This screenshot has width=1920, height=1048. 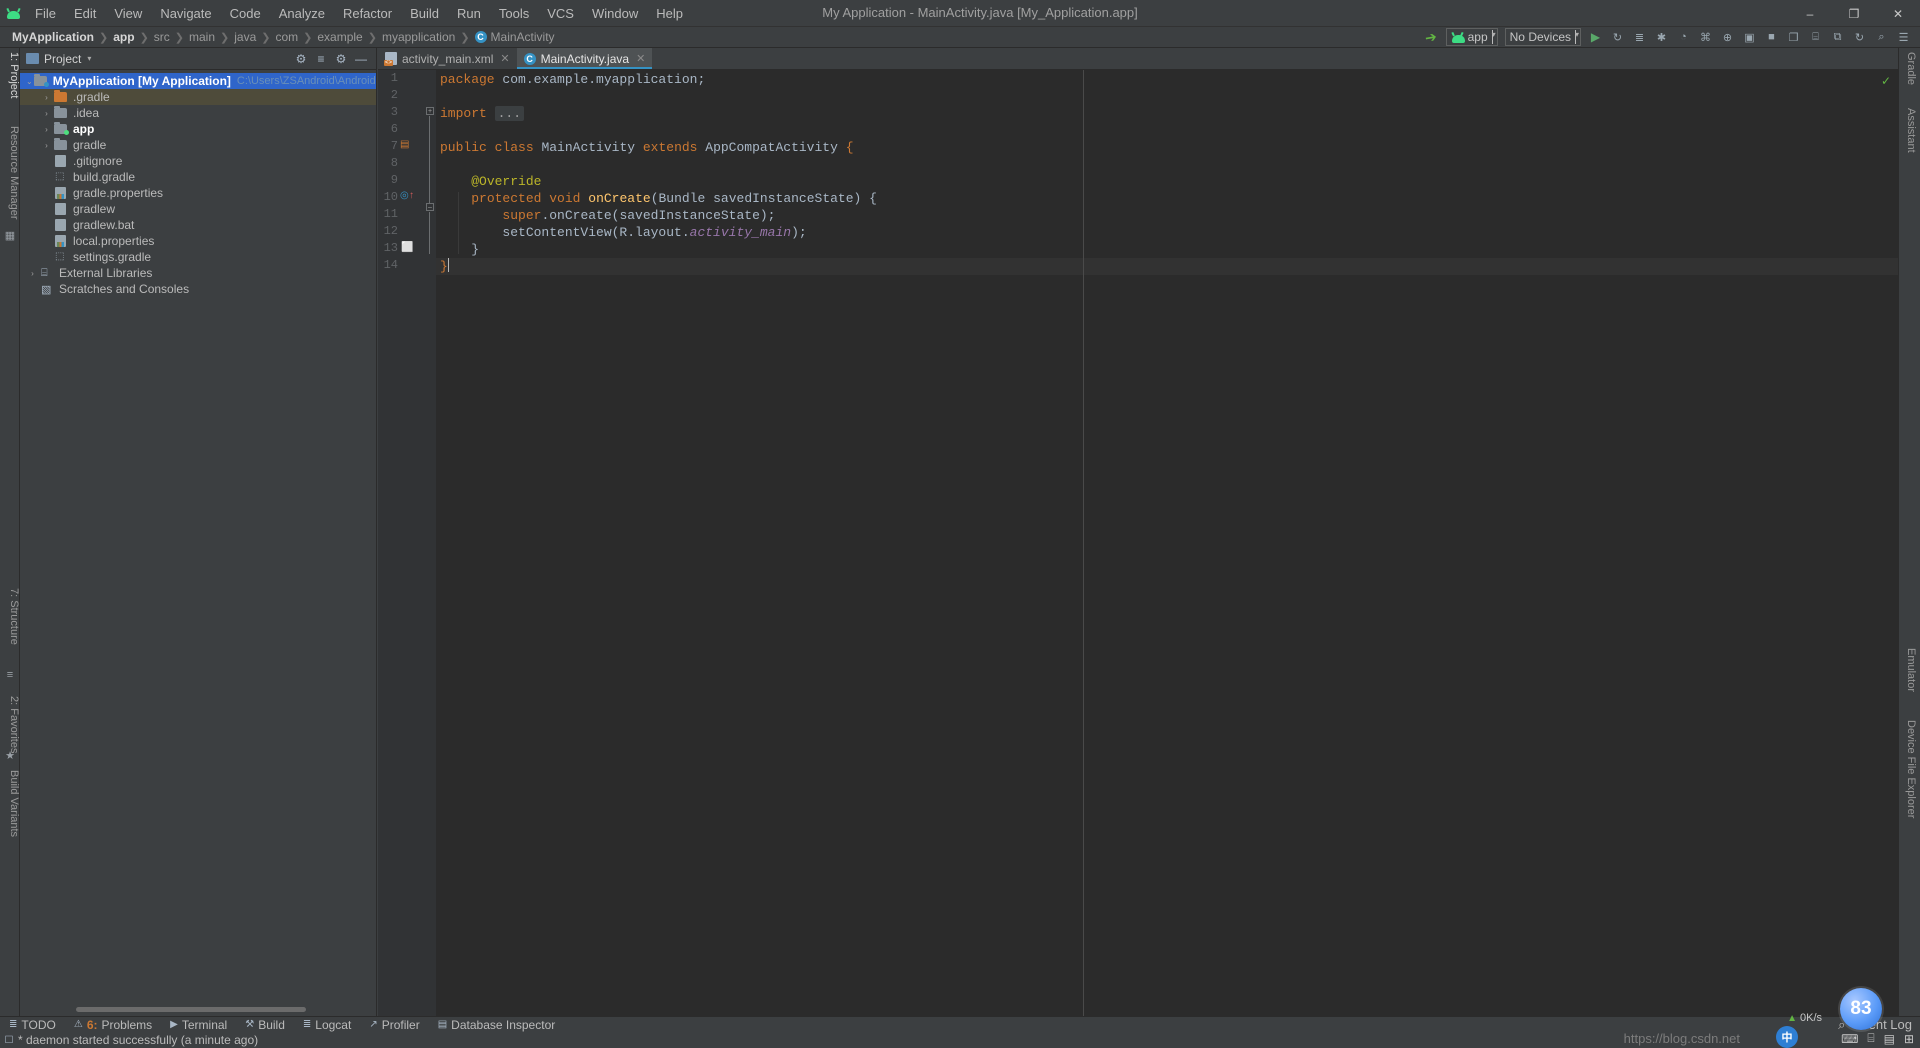 What do you see at coordinates (418, 37) in the screenshot?
I see `breadcrumb-item-myapplication: myapplication` at bounding box center [418, 37].